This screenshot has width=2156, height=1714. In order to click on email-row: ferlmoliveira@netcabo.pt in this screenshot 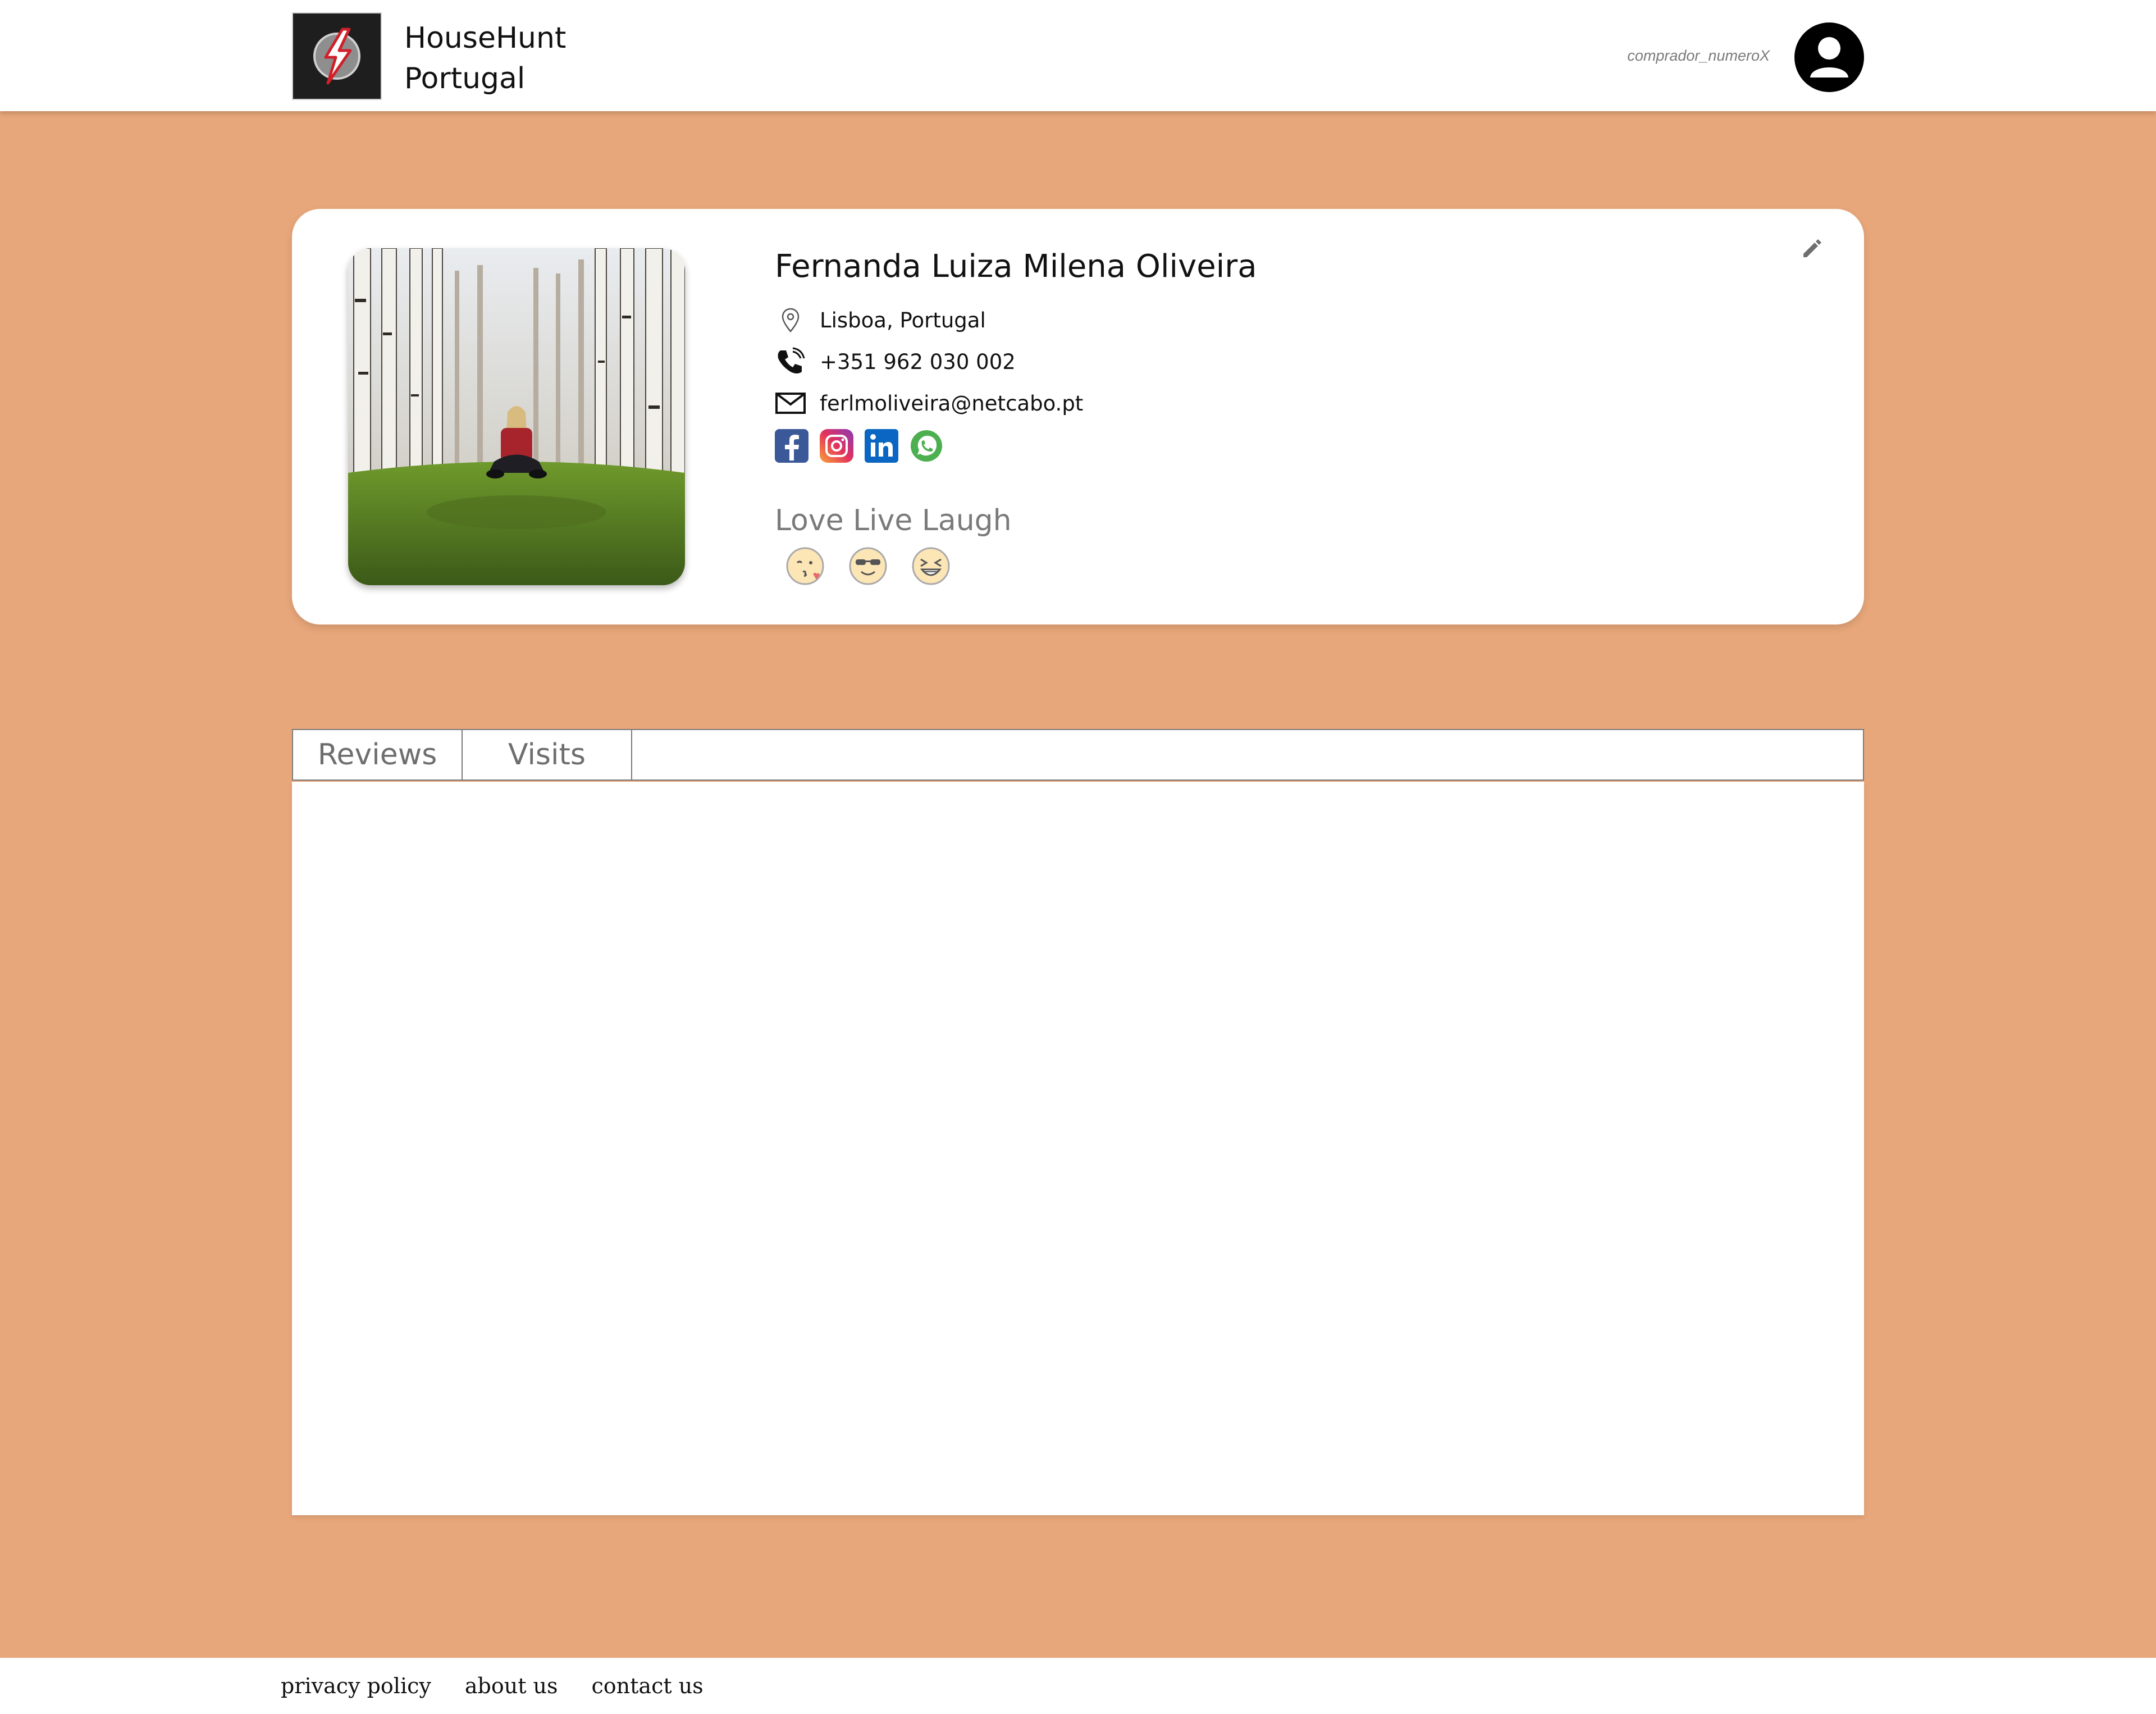, I will do `click(929, 403)`.